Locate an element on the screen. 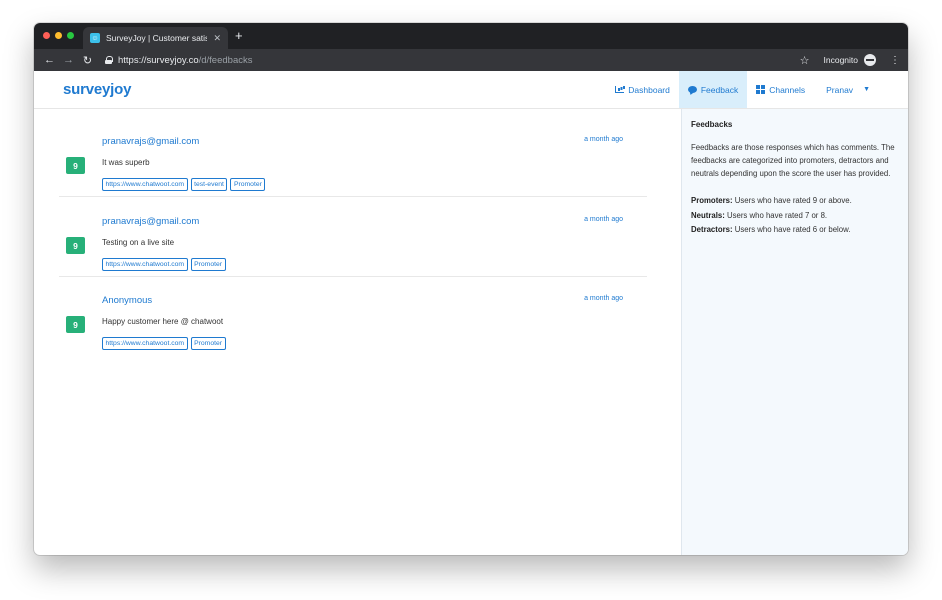 This screenshot has width=942, height=600. lock-icon is located at coordinates (109, 60).